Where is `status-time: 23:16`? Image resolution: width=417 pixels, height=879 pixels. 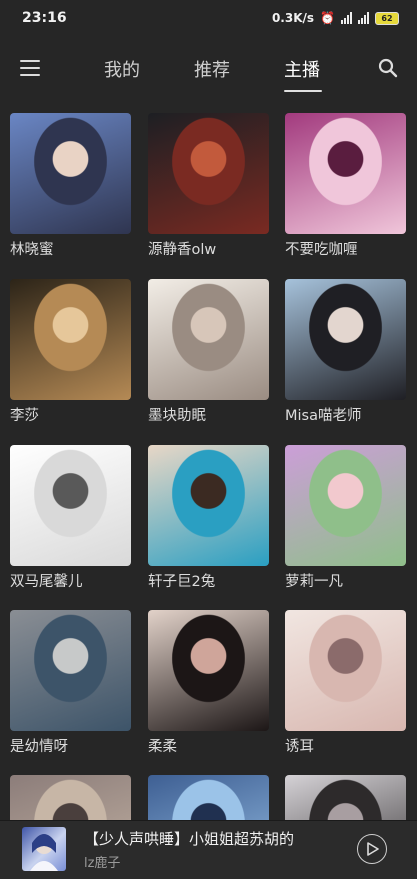 status-time: 23:16 is located at coordinates (44, 18).